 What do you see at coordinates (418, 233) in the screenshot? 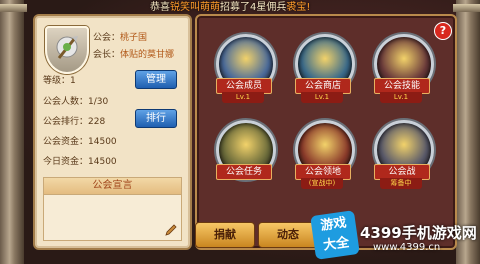
I see `watermark-site-name: 4399手机游戏网` at bounding box center [418, 233].